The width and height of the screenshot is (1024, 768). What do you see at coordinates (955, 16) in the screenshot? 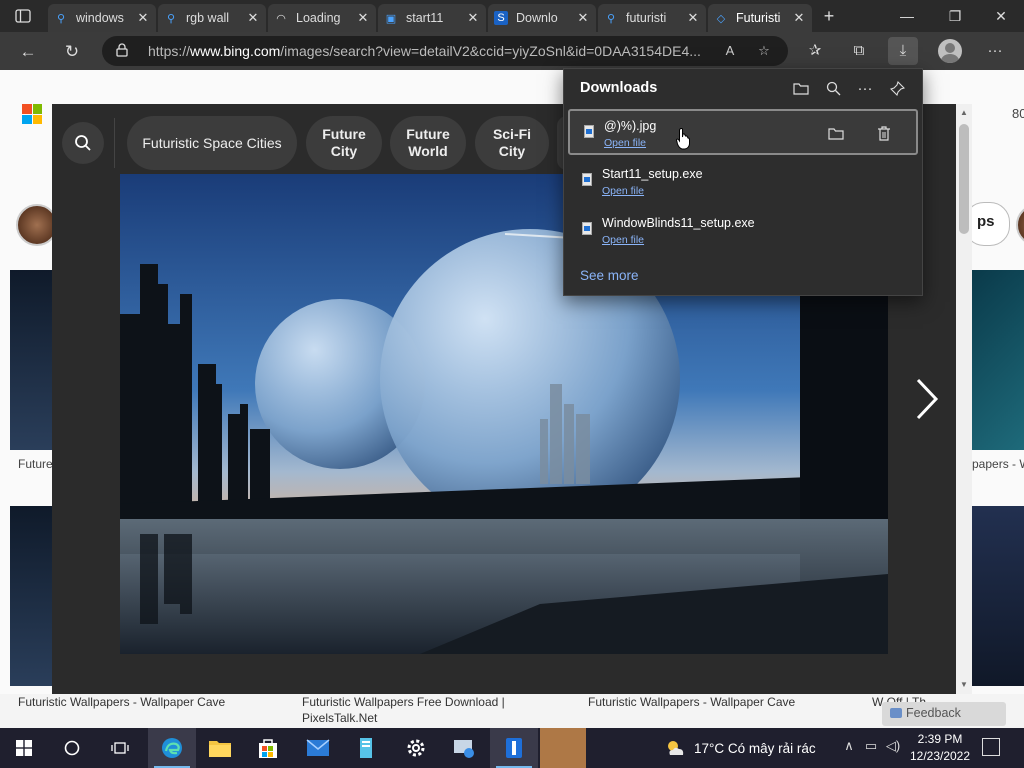
I see `restore-button: ❐` at bounding box center [955, 16].